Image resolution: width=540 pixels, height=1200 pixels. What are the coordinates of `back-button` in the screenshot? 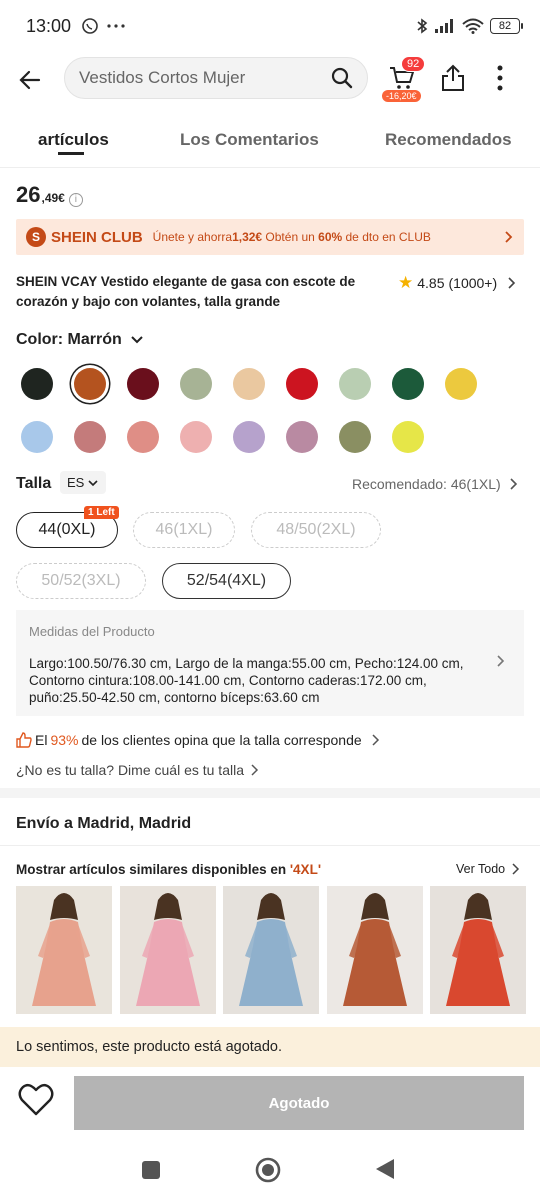 It's located at (30, 80).